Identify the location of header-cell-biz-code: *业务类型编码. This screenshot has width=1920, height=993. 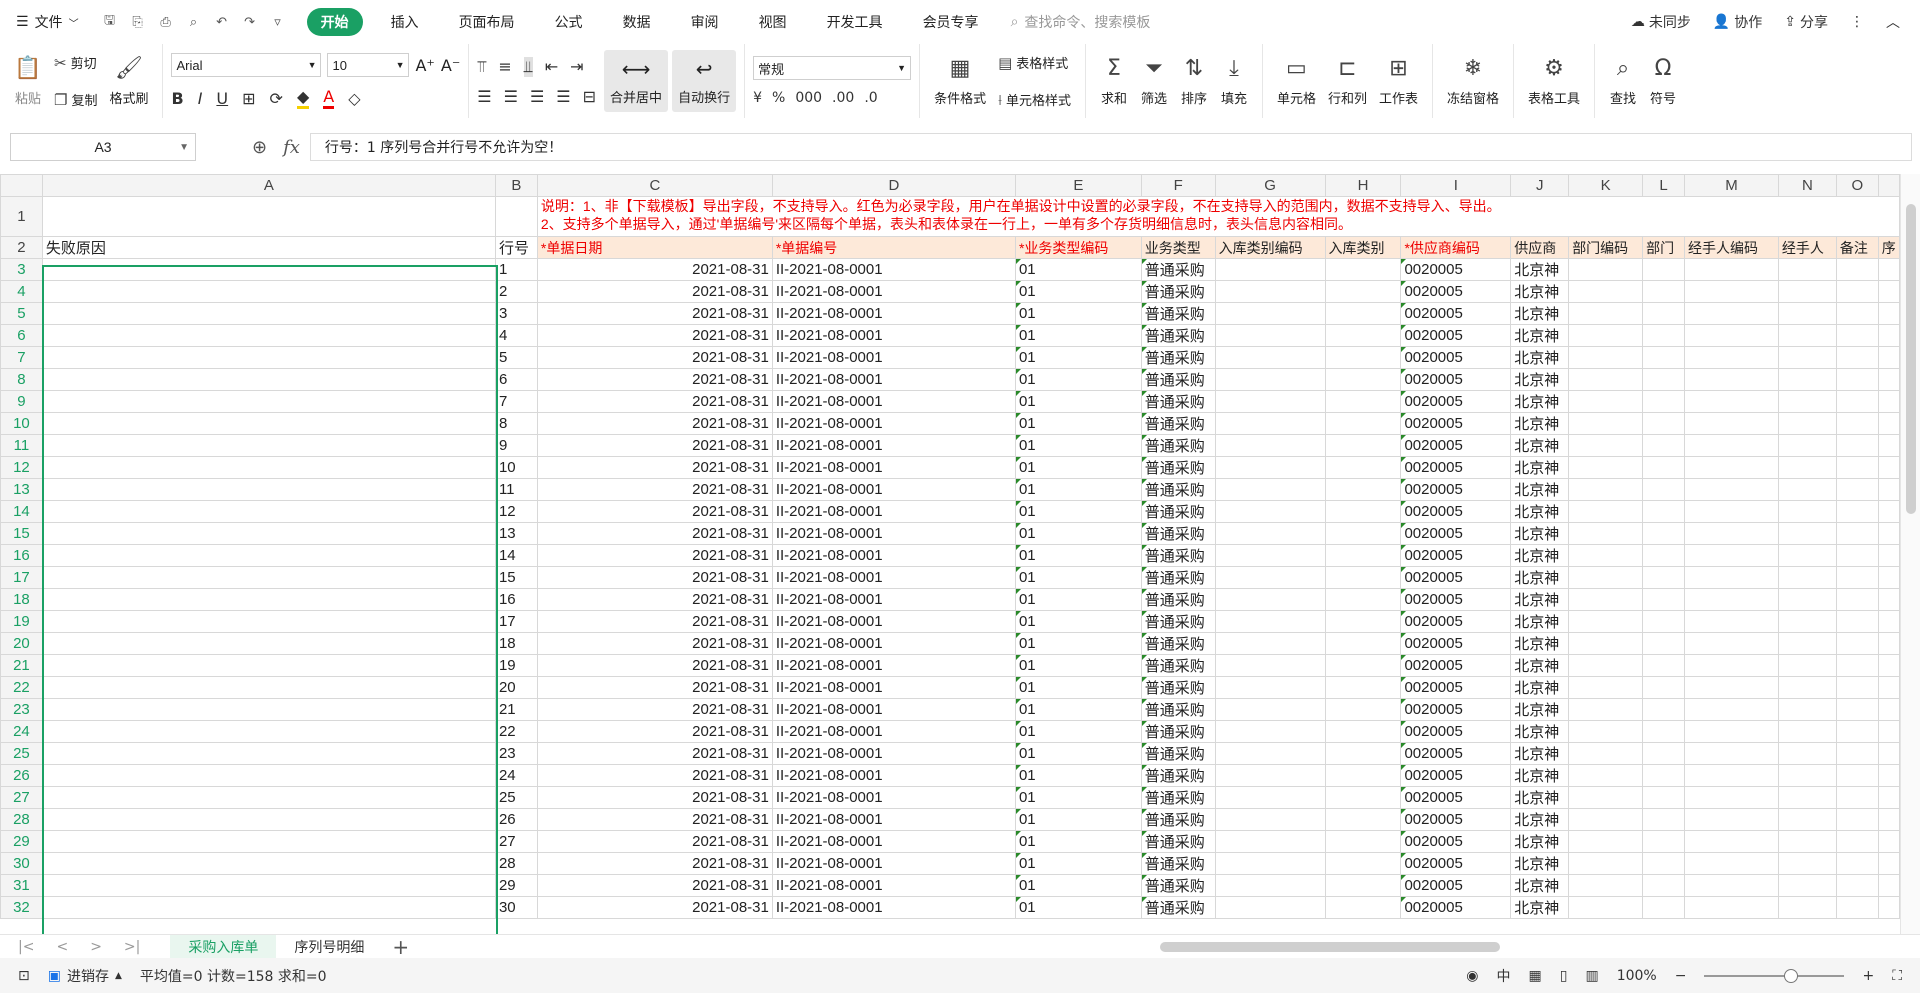
(1078, 247).